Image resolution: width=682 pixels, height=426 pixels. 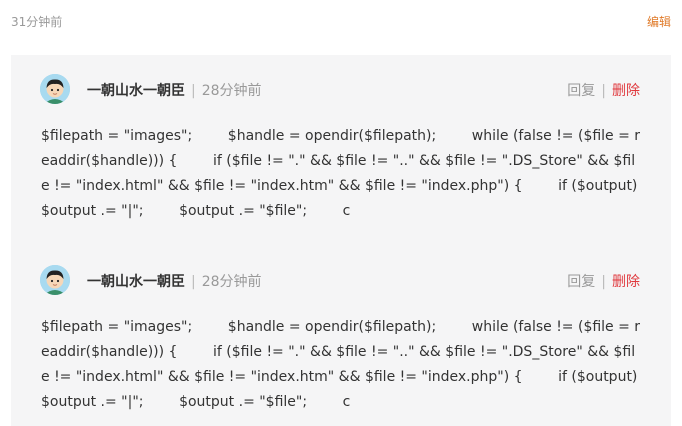 What do you see at coordinates (37, 22) in the screenshot?
I see `comment-time: 31分钟前` at bounding box center [37, 22].